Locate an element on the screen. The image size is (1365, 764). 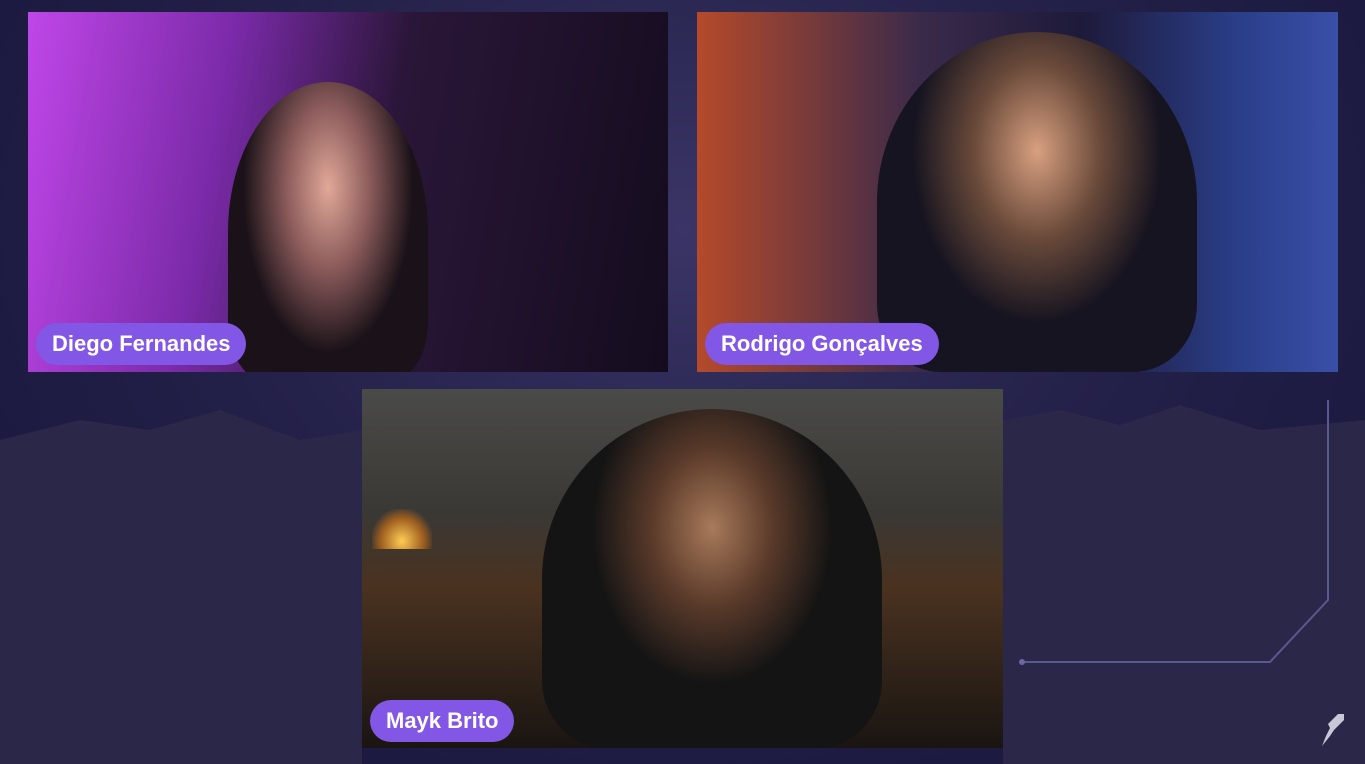
lamp is located at coordinates (402, 529).